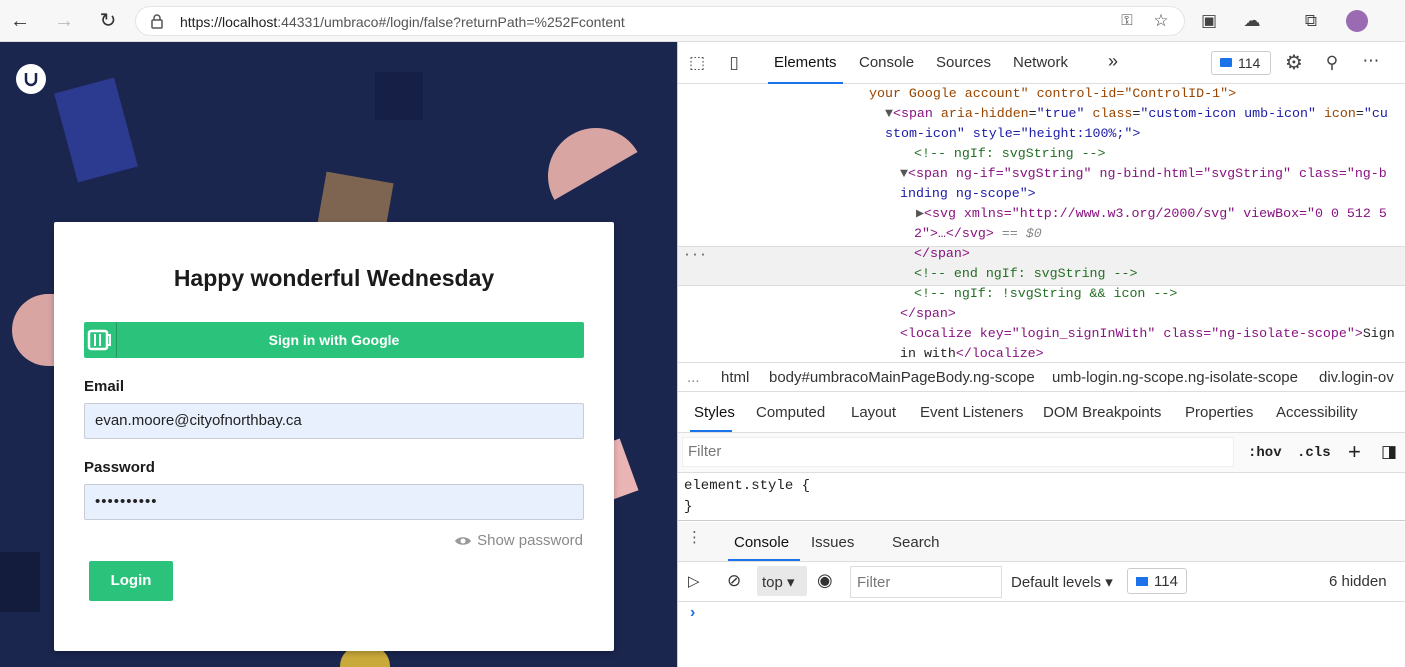 The height and width of the screenshot is (667, 1405). I want to click on password-label: Password, so click(119, 467).